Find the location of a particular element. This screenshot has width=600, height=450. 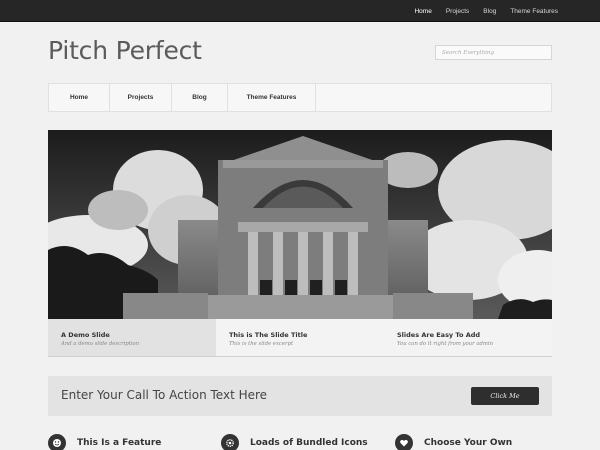

nav-item-theme-features: Theme Features is located at coordinates (272, 97).